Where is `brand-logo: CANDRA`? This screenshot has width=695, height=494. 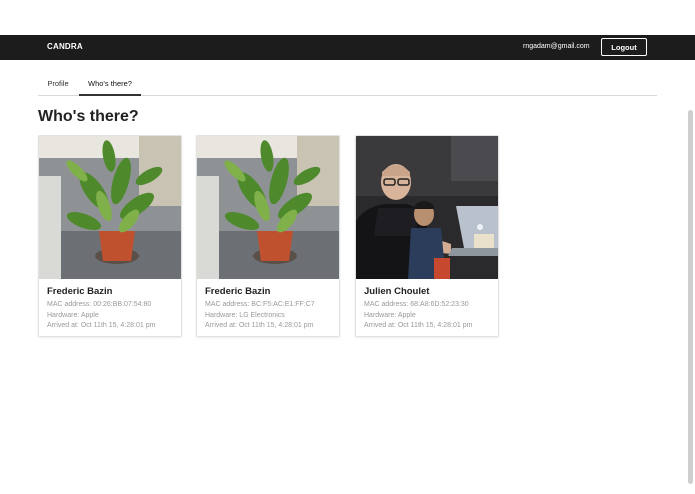 brand-logo: CANDRA is located at coordinates (65, 46).